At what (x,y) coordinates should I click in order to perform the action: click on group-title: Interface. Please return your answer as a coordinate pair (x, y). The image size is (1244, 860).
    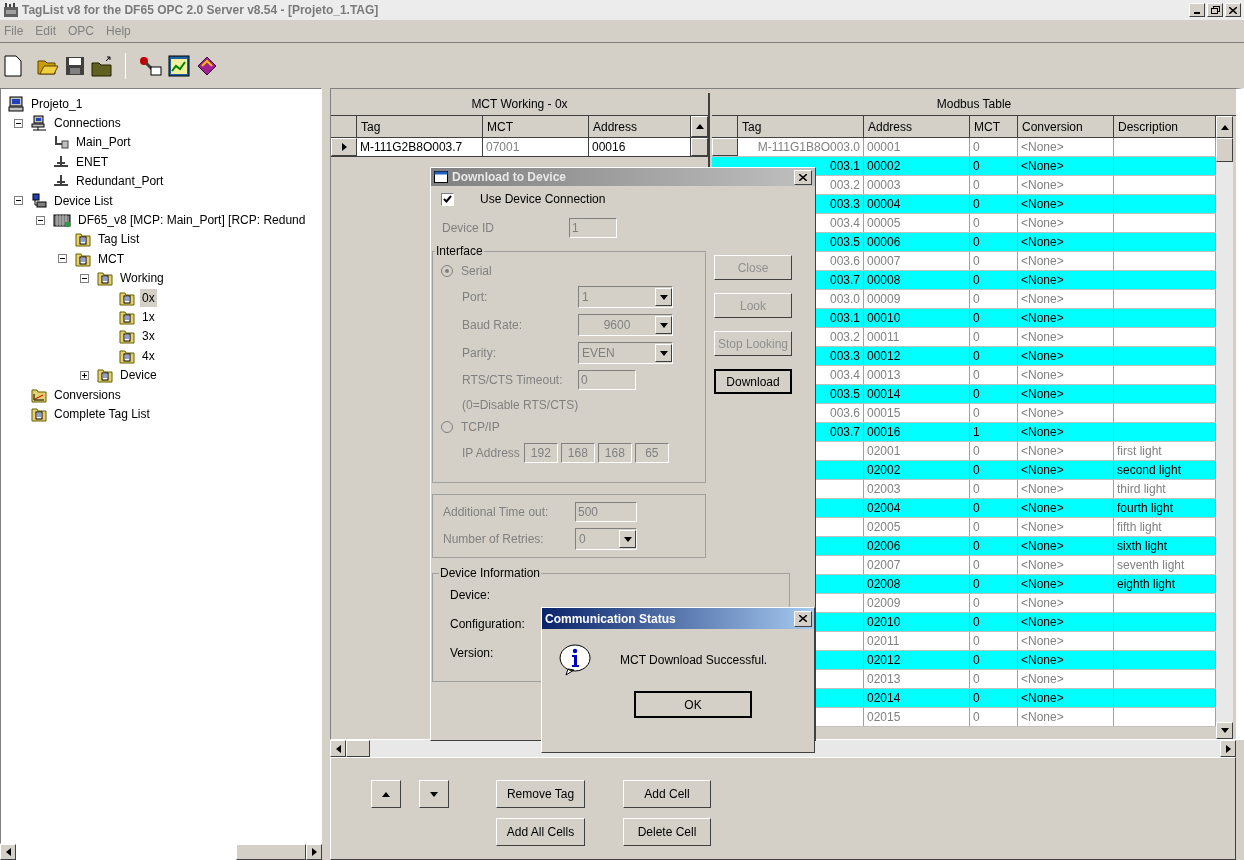
    Looking at the image, I should click on (459, 251).